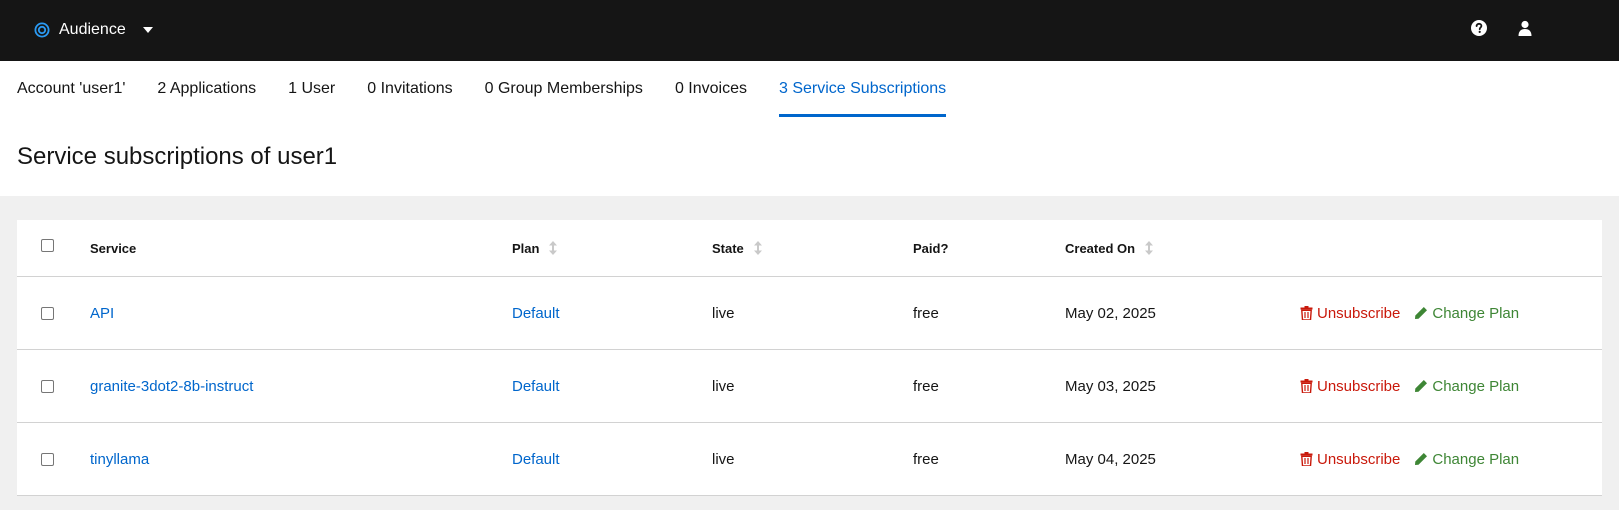 Image resolution: width=1619 pixels, height=510 pixels. I want to click on column-label: Created On, so click(1100, 248).